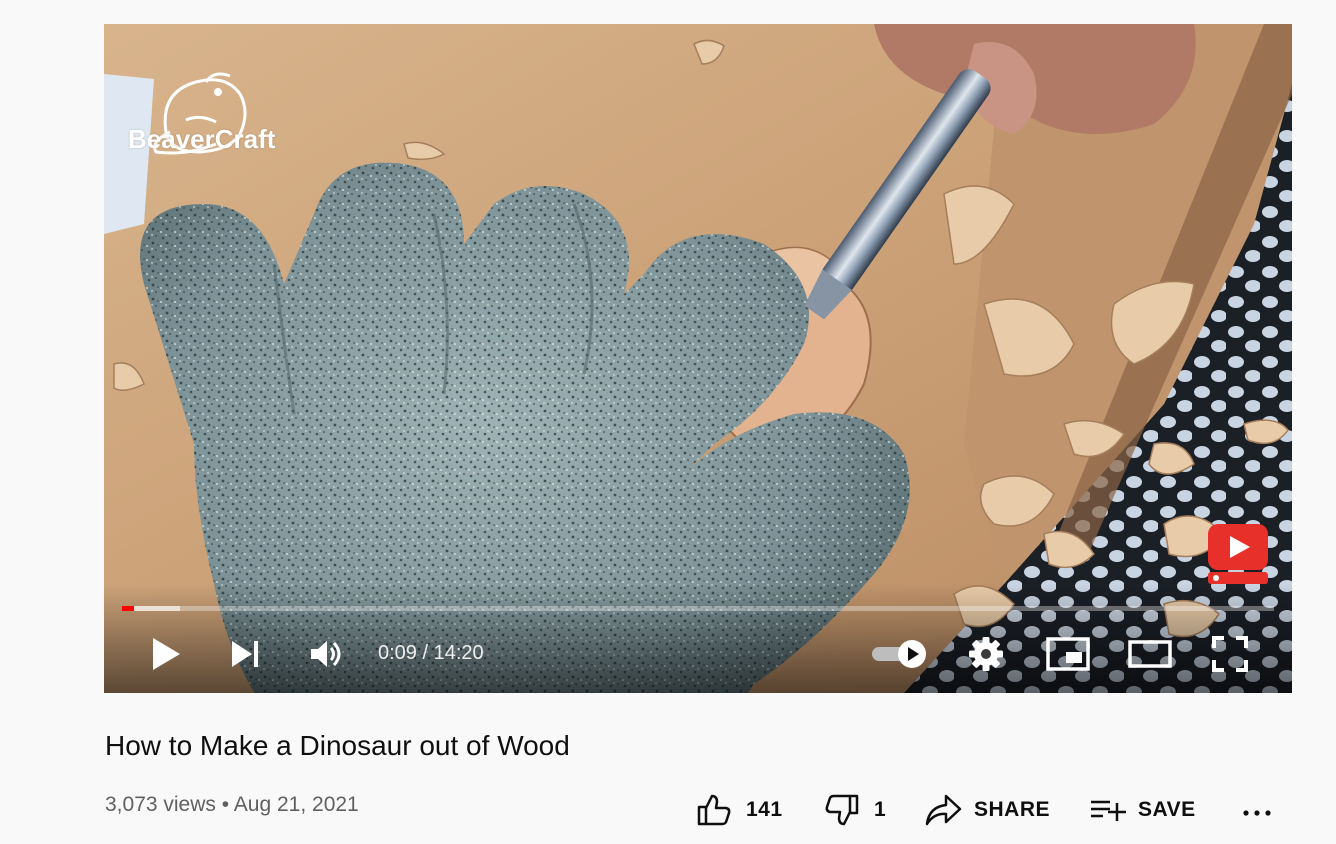 The width and height of the screenshot is (1336, 844). Describe the element at coordinates (202, 139) in the screenshot. I see `channel-watermark-text: BeaverCraft` at that location.